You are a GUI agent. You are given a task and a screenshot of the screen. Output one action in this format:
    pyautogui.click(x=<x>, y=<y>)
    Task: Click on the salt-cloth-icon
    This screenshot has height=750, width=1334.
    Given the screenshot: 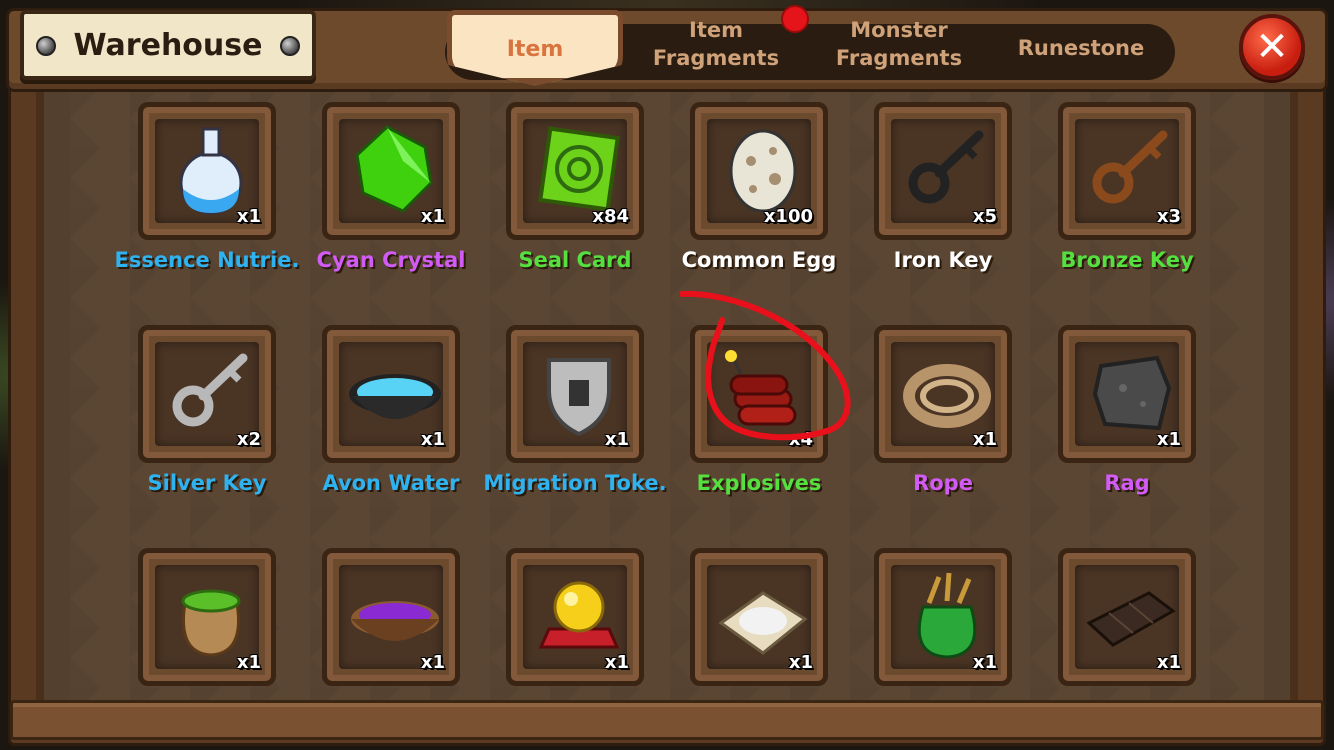 What is the action you would take?
    pyautogui.click(x=763, y=623)
    